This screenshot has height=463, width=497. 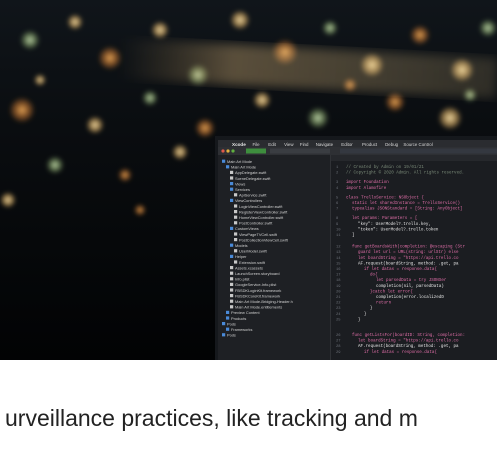 I want to click on file-tree-item: Preview Content, so click(x=245, y=312).